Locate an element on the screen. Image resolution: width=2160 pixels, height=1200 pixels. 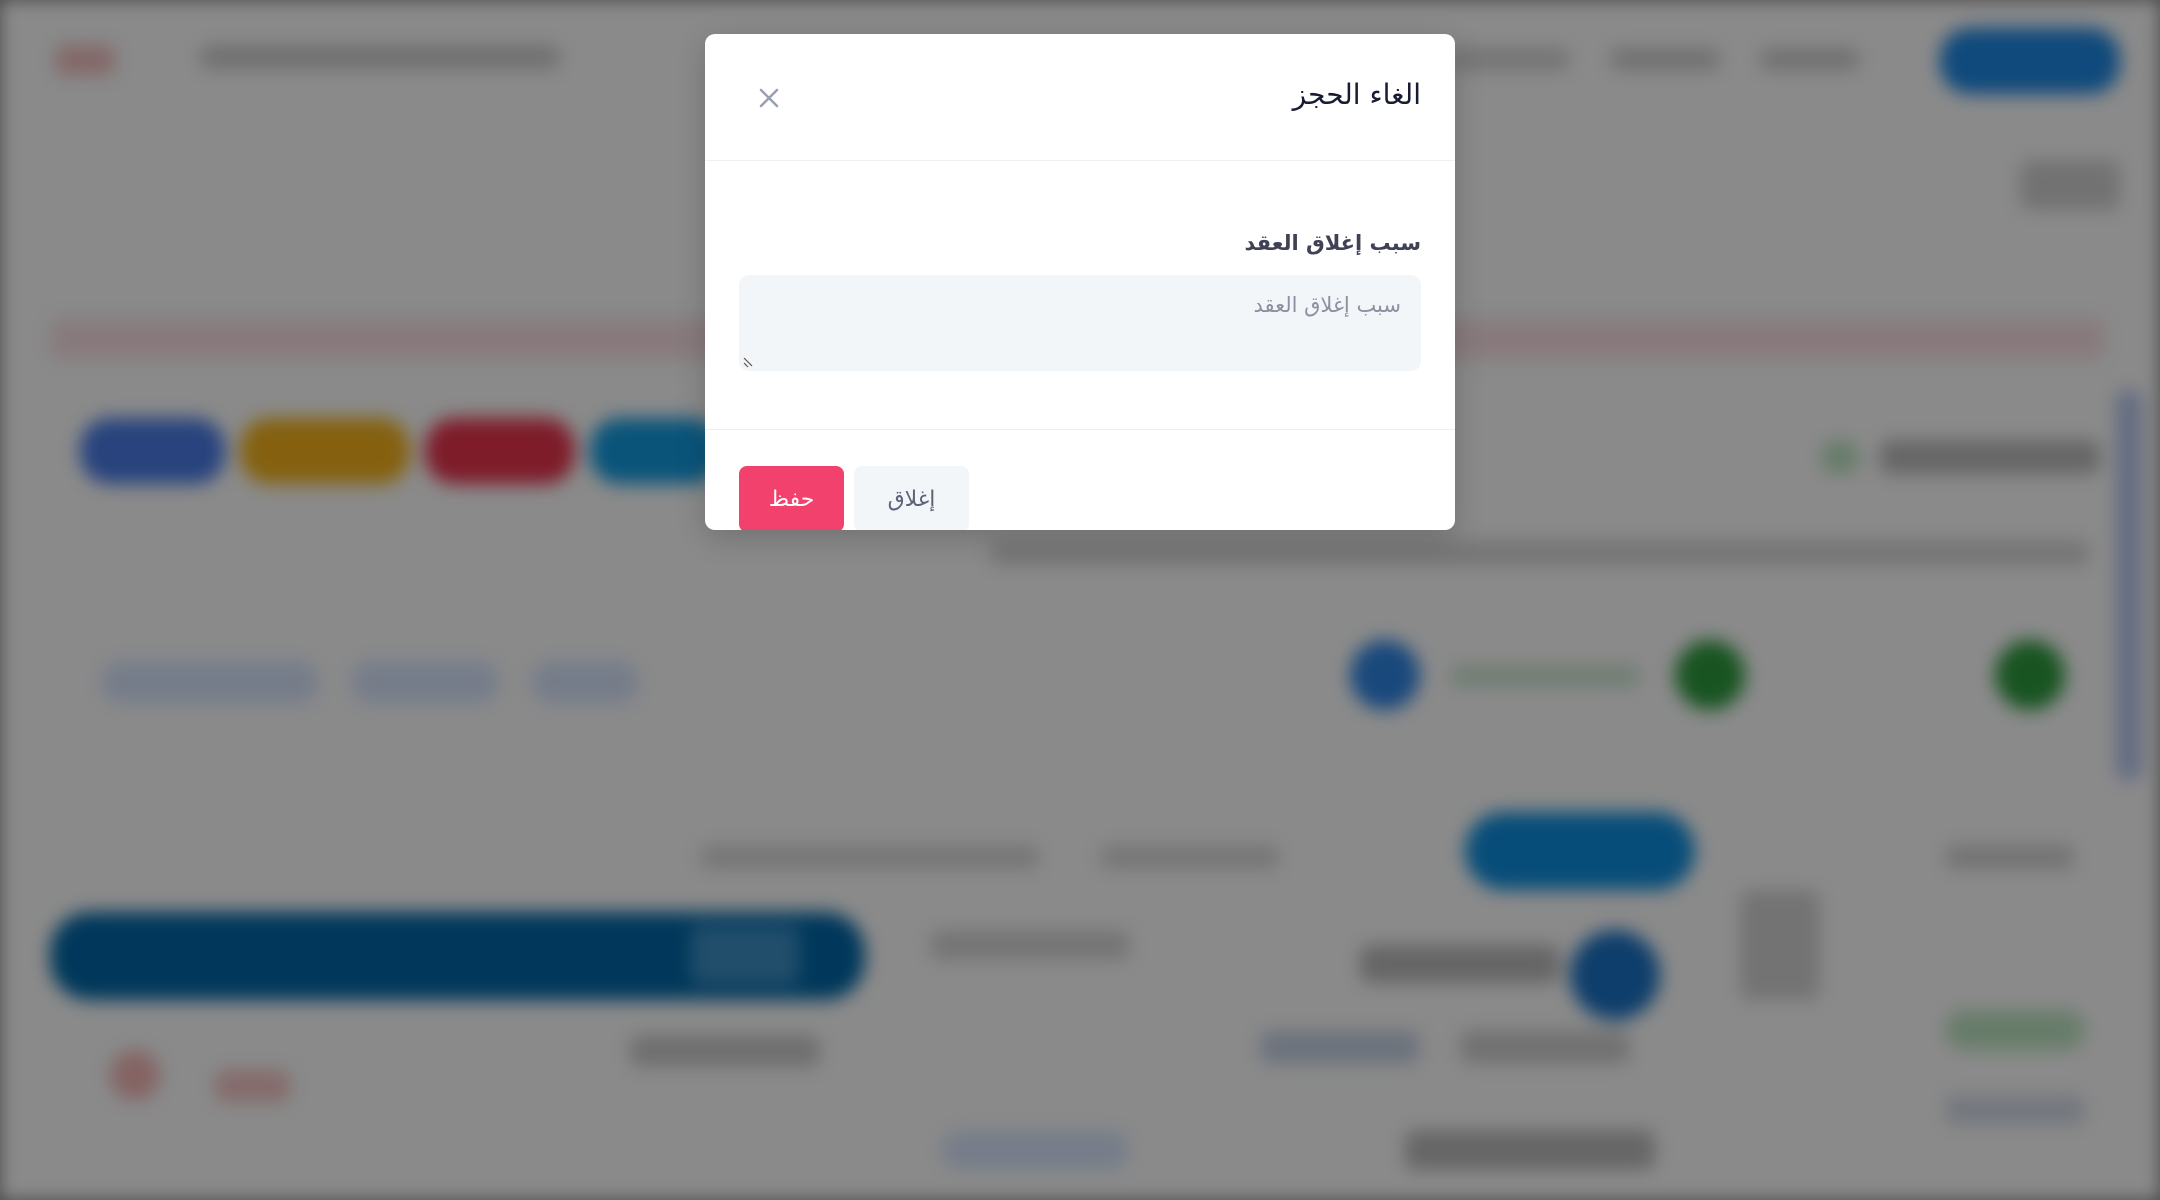
resize-handle-icon is located at coordinates (748, 362).